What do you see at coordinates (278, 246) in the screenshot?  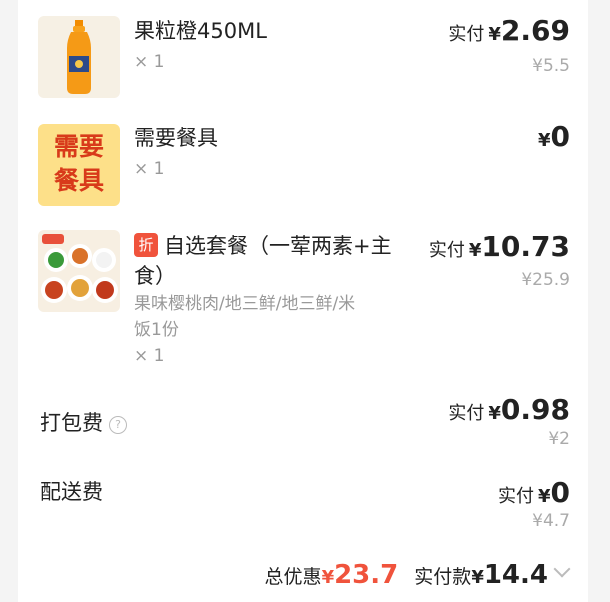 I see `item-name-line1: 自选套餐（一荤两素+主` at bounding box center [278, 246].